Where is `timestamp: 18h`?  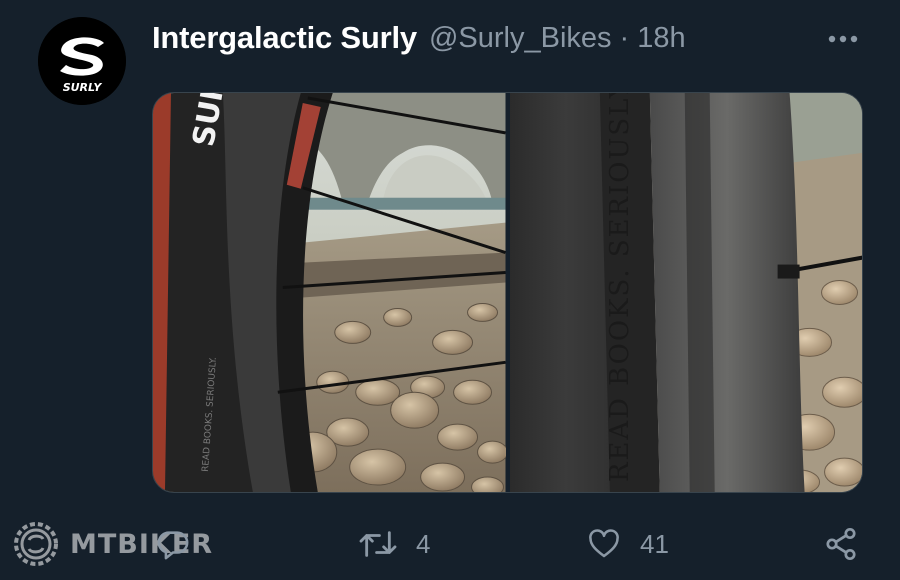 timestamp: 18h is located at coordinates (661, 38).